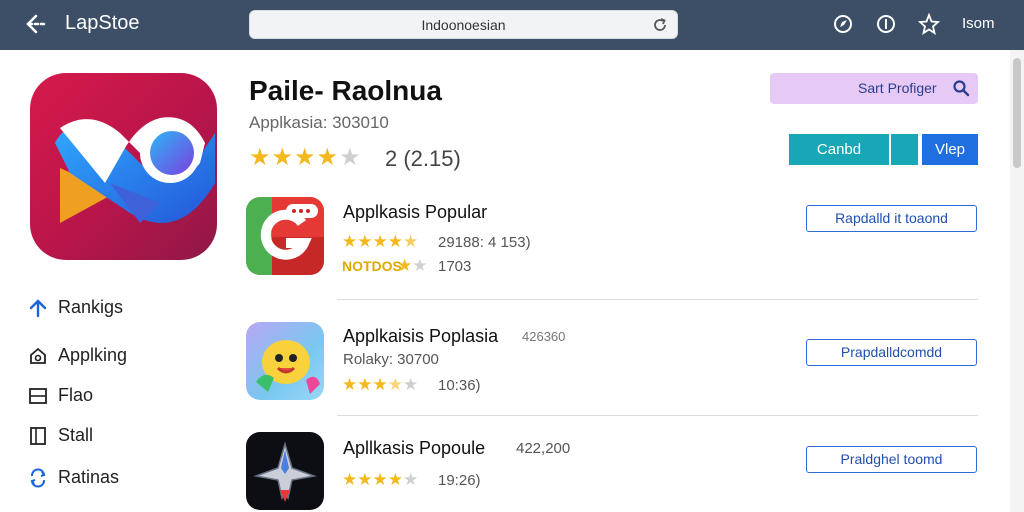  I want to click on search-icon, so click(961, 88).